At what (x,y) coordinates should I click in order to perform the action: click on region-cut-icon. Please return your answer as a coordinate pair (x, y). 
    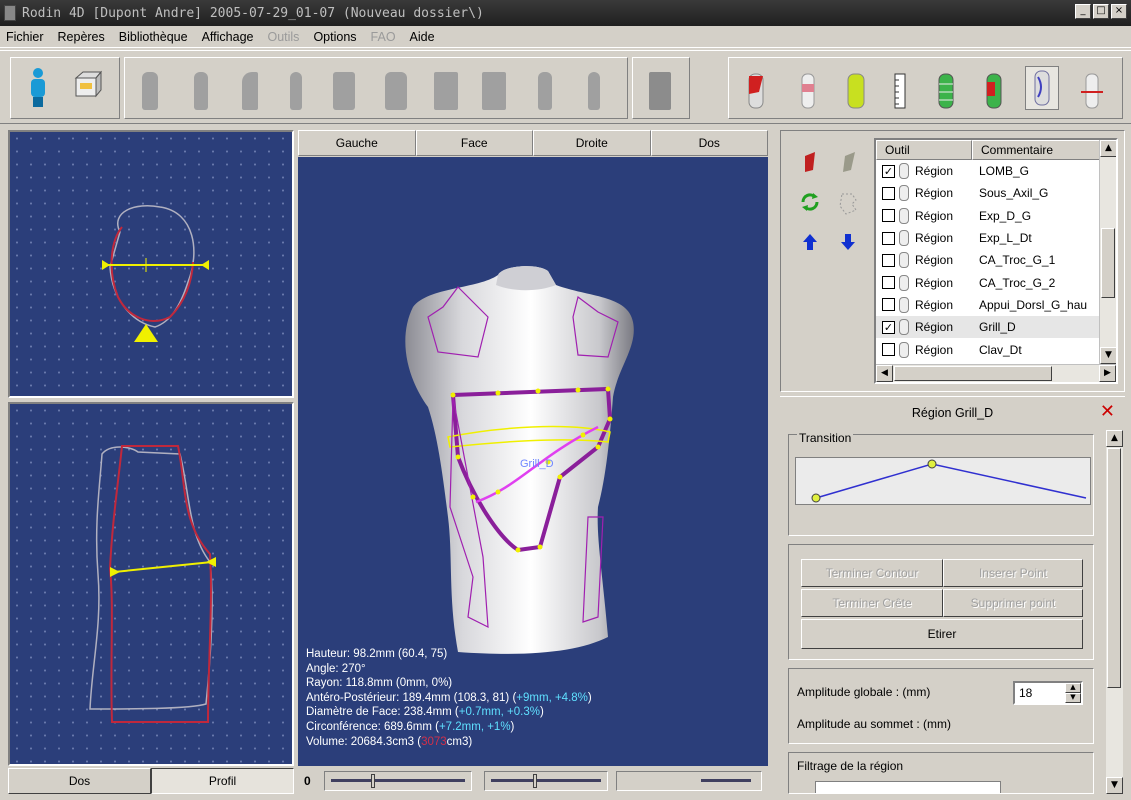
    Looking at the image, I should click on (1092, 91).